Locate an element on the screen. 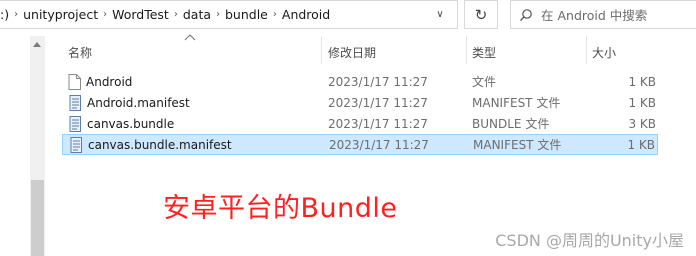 The width and height of the screenshot is (696, 256). refresh-button: ↻ is located at coordinates (481, 14).